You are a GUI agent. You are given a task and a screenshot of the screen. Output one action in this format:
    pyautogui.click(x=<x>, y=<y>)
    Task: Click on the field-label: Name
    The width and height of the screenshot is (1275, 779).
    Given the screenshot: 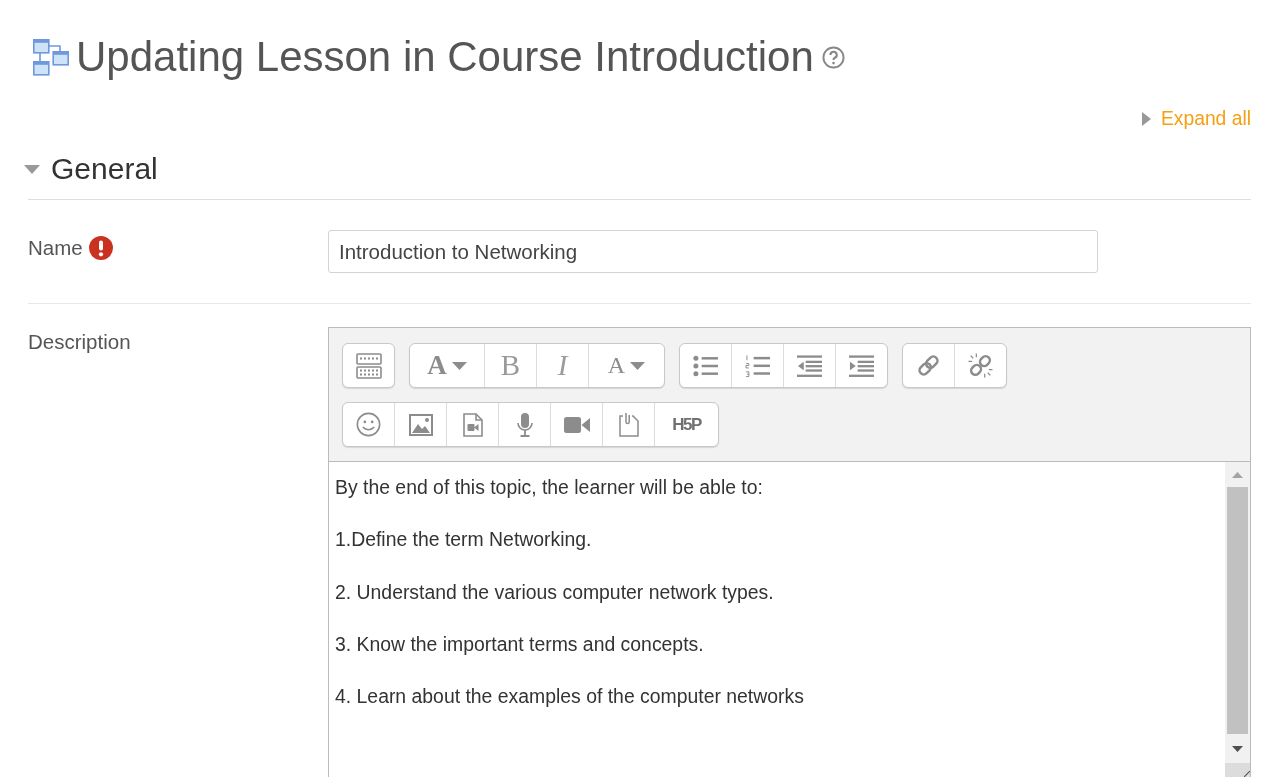 What is the action you would take?
    pyautogui.click(x=55, y=248)
    